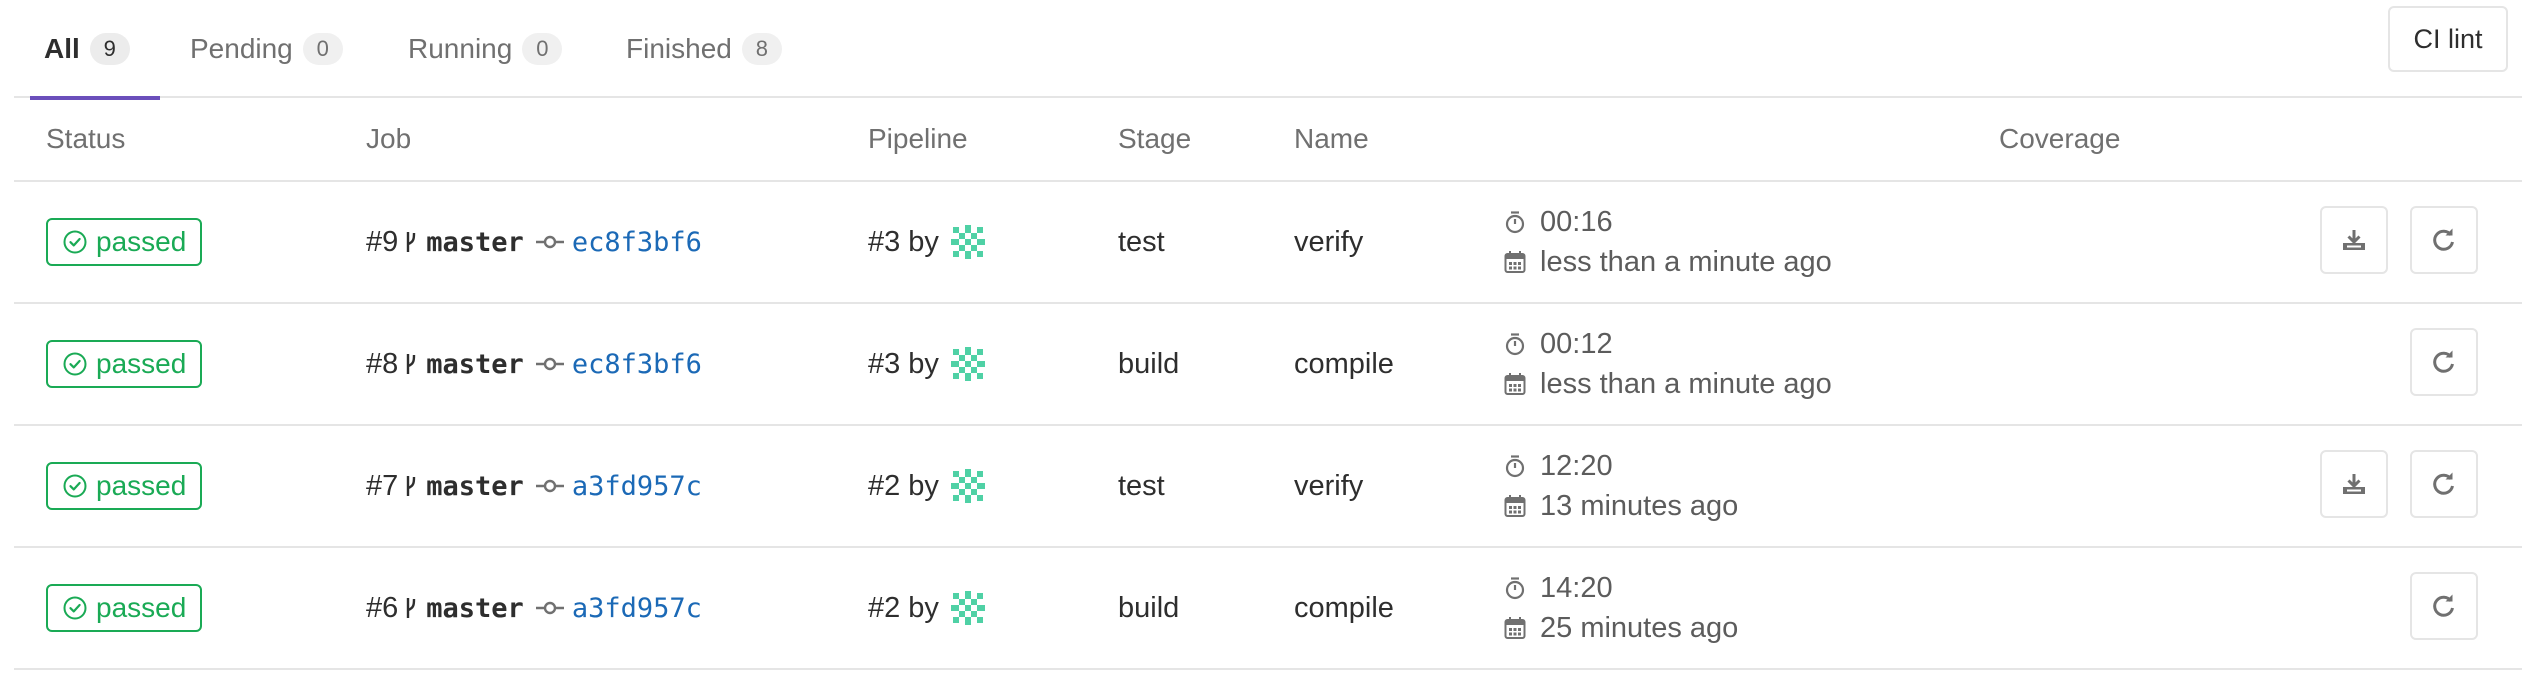 The image size is (2526, 686). What do you see at coordinates (918, 138) in the screenshot?
I see `column-pipeline: Pipeline` at bounding box center [918, 138].